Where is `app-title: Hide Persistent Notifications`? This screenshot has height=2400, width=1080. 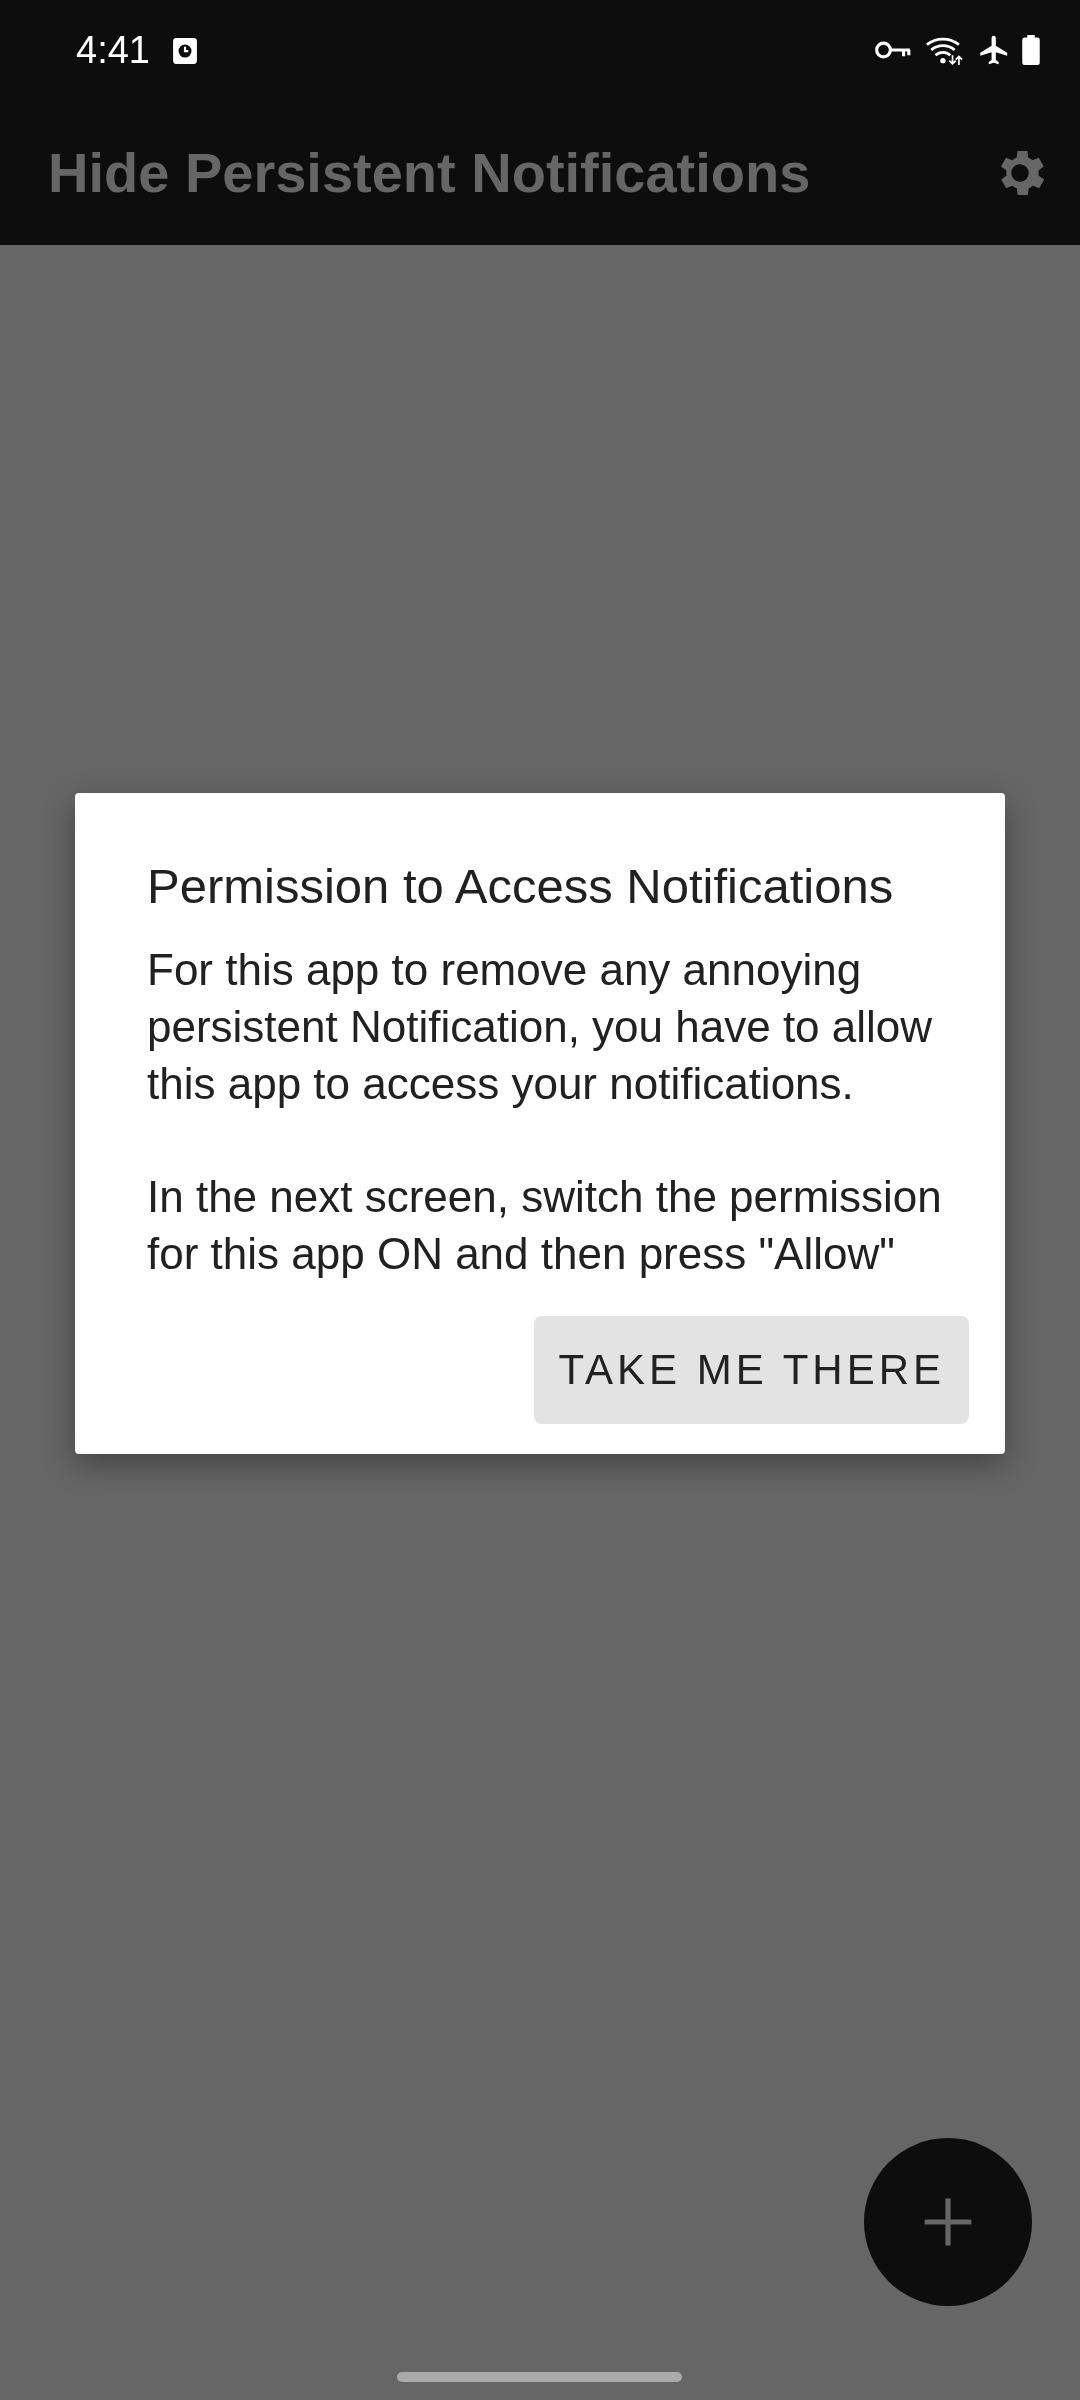
app-title: Hide Persistent Notifications is located at coordinates (429, 172).